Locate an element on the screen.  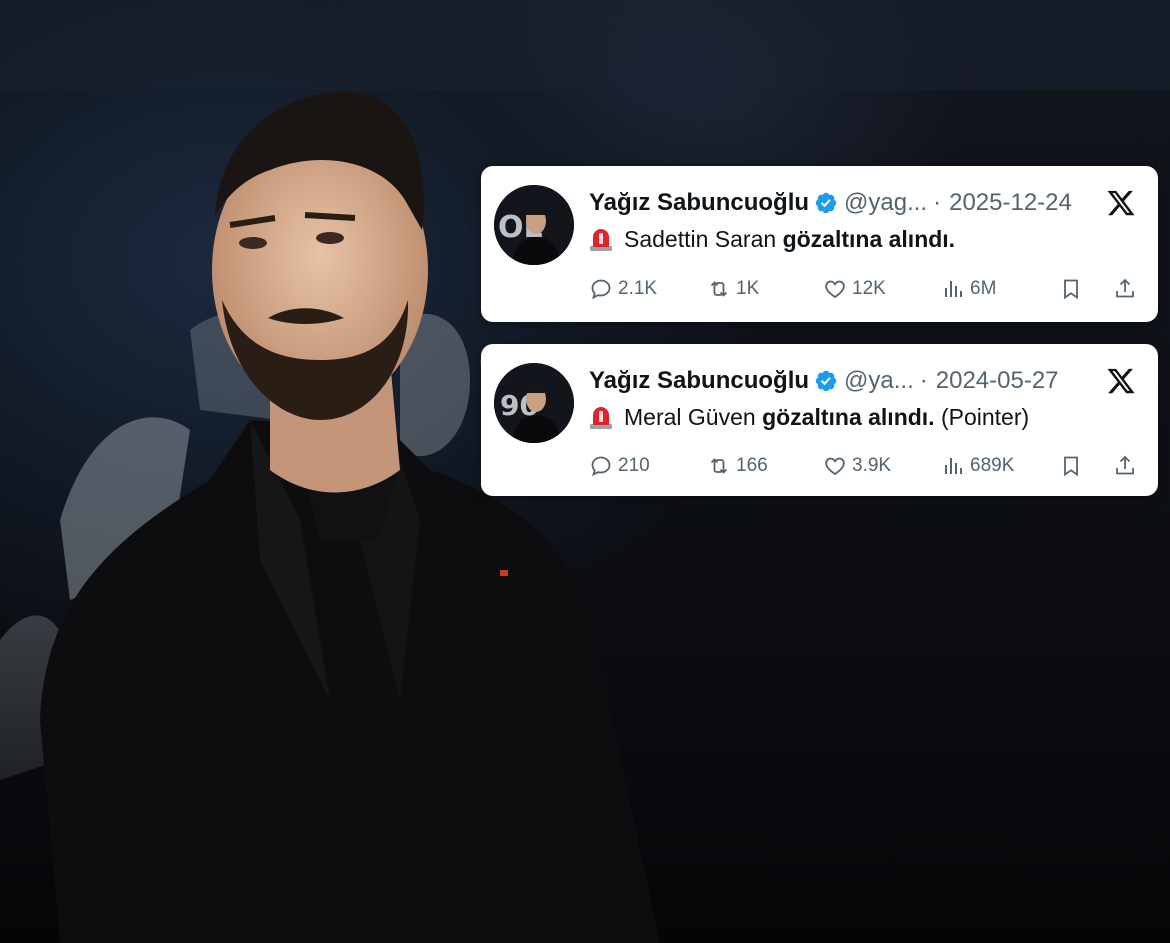
reply-button: 210 is located at coordinates (619, 466).